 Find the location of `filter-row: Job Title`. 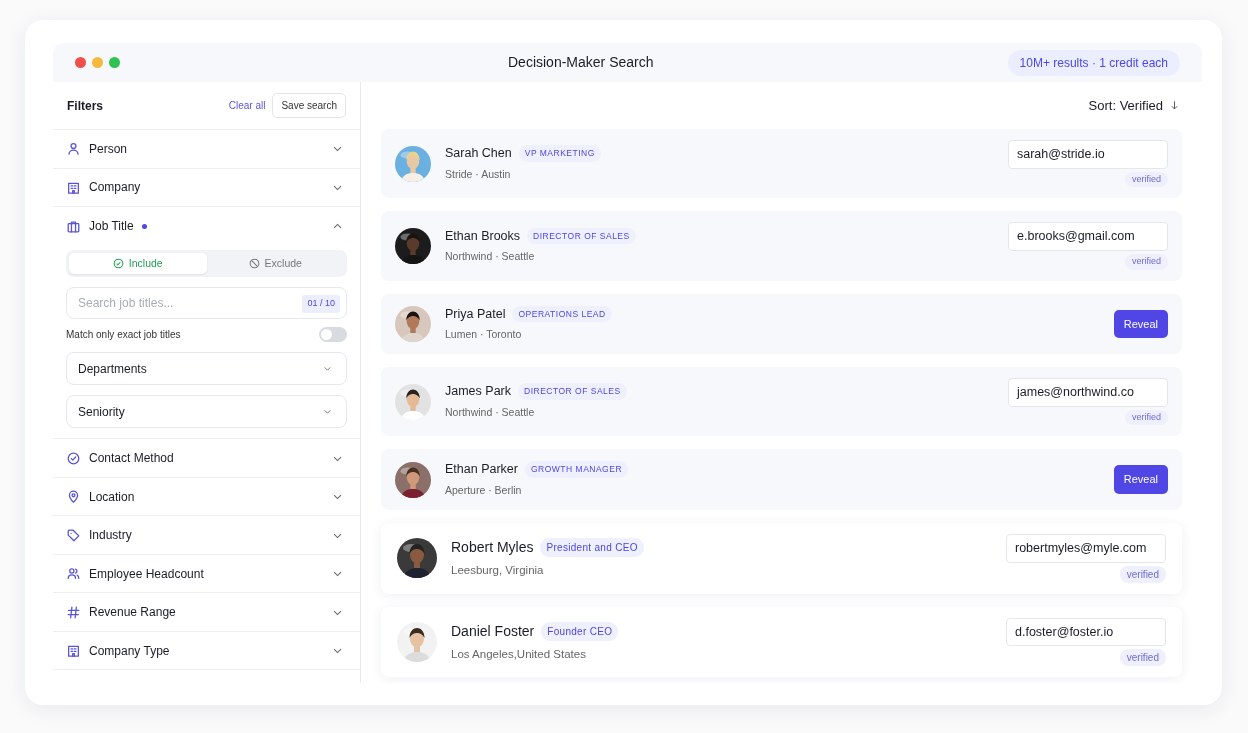

filter-row: Job Title is located at coordinates (206, 226).